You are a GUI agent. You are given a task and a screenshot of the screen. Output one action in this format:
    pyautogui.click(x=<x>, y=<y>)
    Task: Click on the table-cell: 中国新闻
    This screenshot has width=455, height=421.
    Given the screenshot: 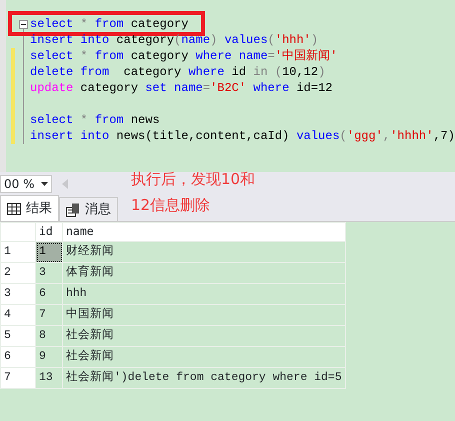 What is the action you would take?
    pyautogui.click(x=204, y=315)
    